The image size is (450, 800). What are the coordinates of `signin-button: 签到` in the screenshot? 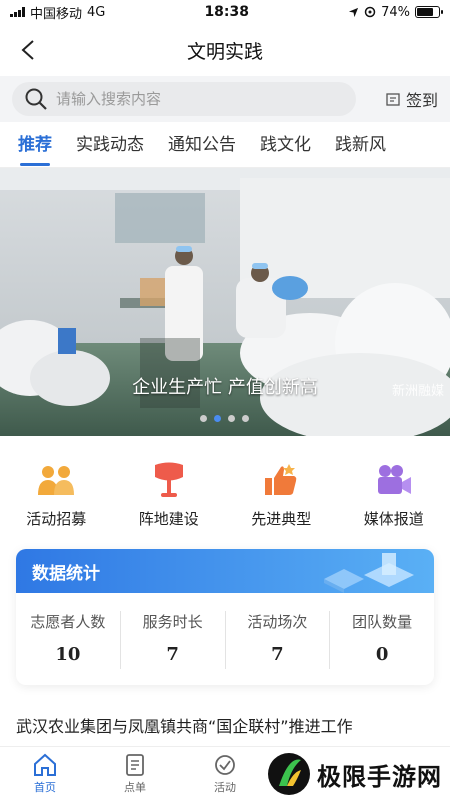 It's located at (412, 99).